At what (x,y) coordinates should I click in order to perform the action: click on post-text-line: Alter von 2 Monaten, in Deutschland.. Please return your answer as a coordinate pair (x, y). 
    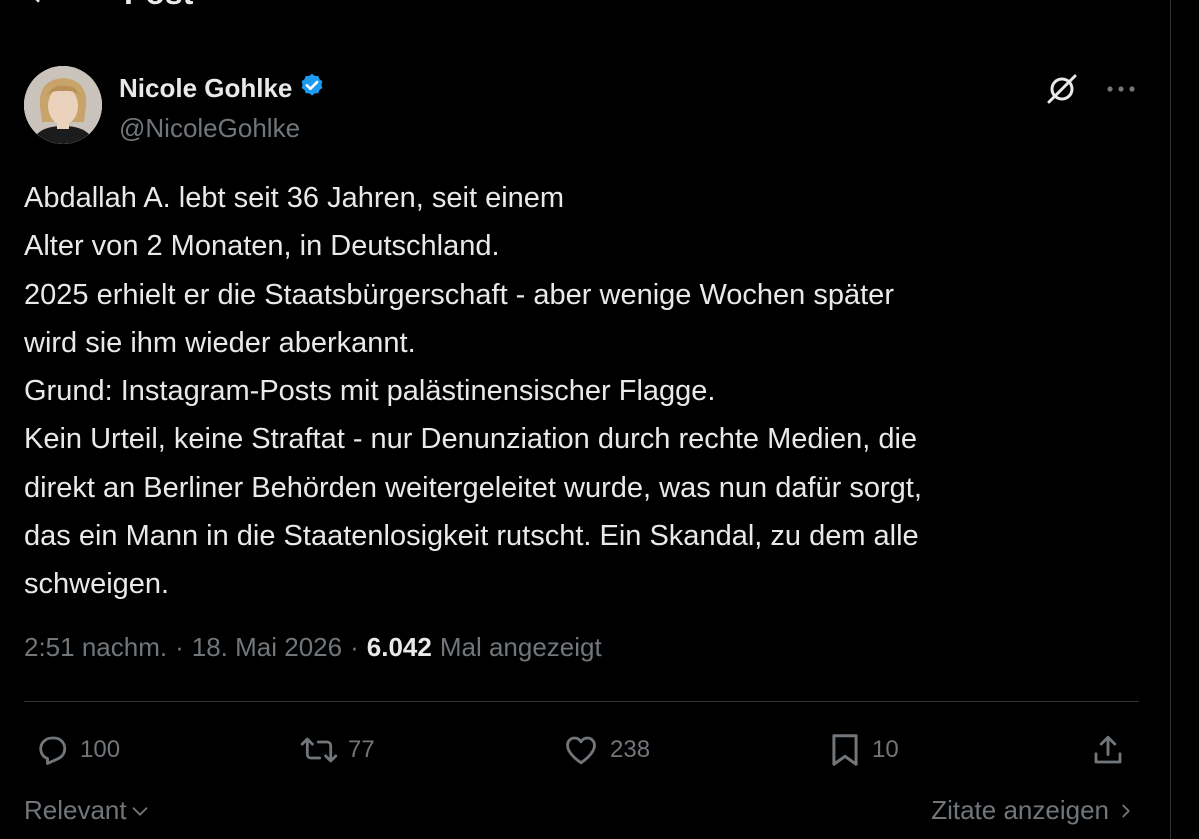
    Looking at the image, I should click on (262, 246).